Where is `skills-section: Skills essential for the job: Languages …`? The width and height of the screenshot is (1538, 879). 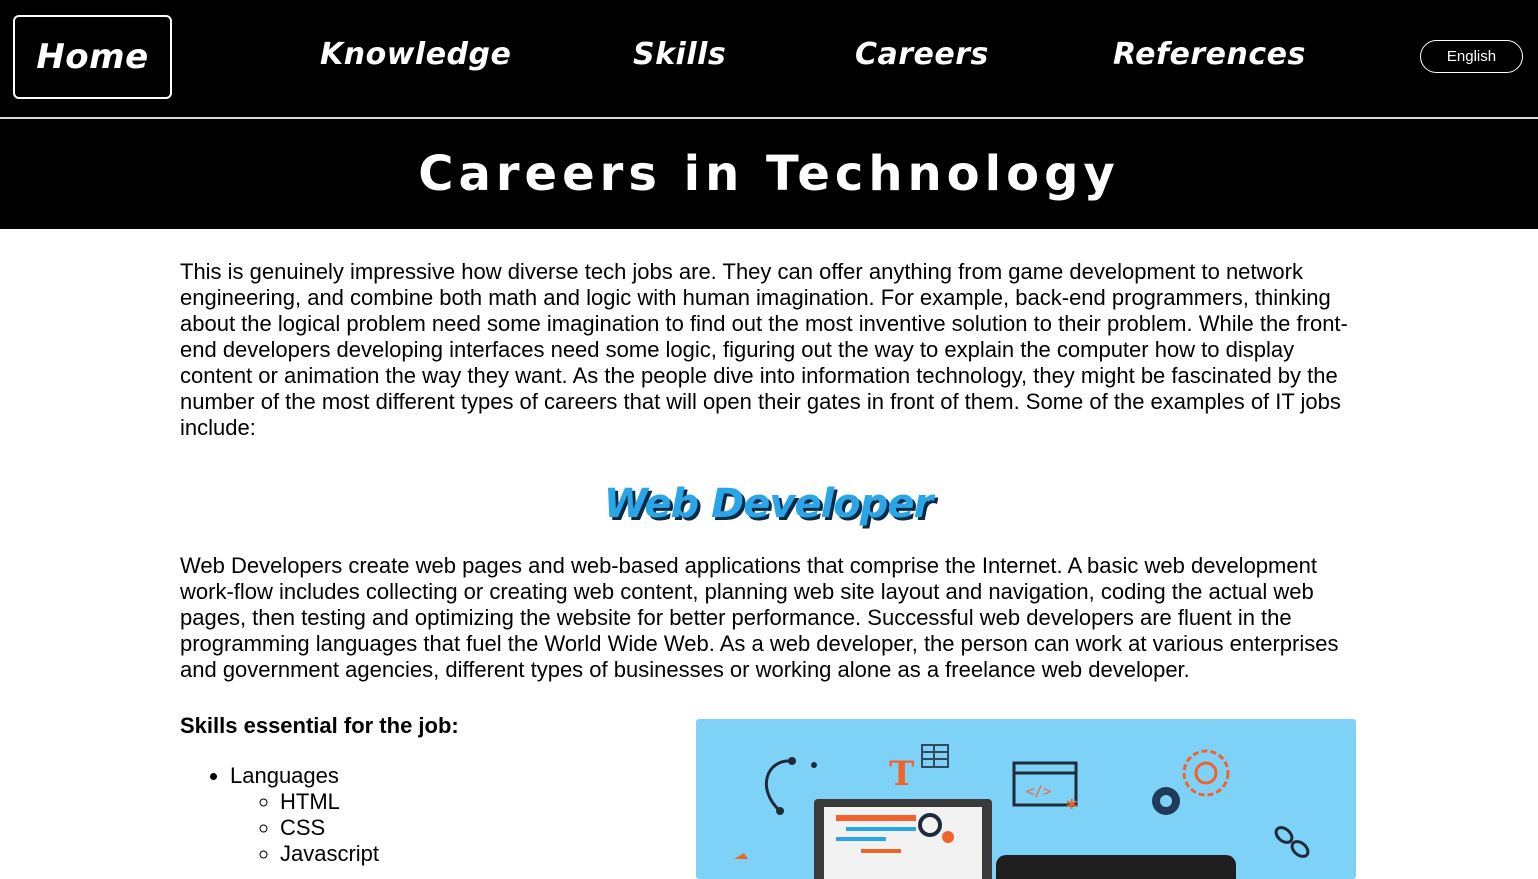 skills-section: Skills essential for the job: Languages … is located at coordinates (420, 790).